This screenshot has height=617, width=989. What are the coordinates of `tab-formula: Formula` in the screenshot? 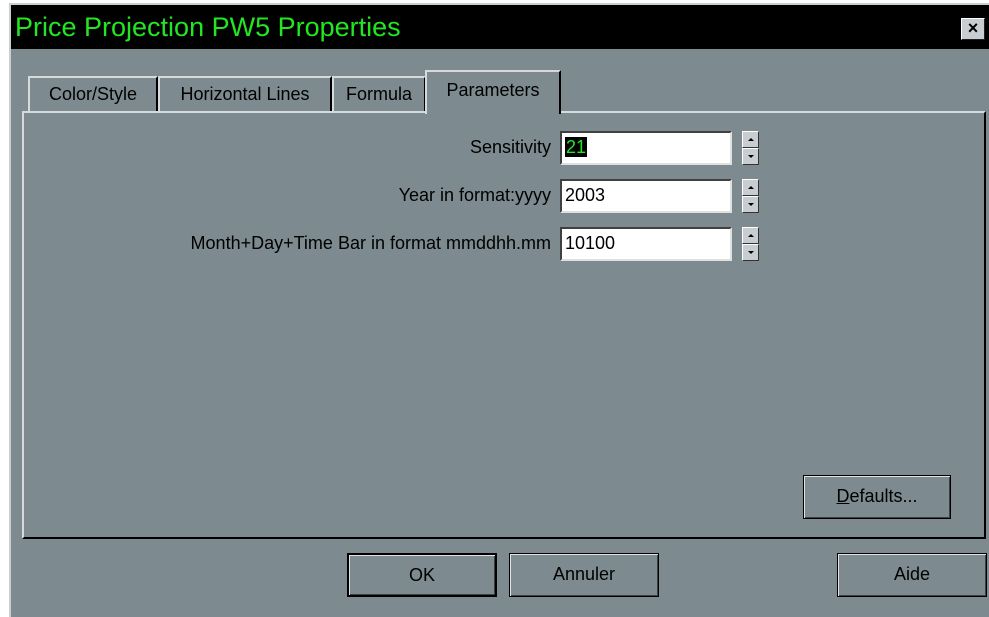 It's located at (379, 93).